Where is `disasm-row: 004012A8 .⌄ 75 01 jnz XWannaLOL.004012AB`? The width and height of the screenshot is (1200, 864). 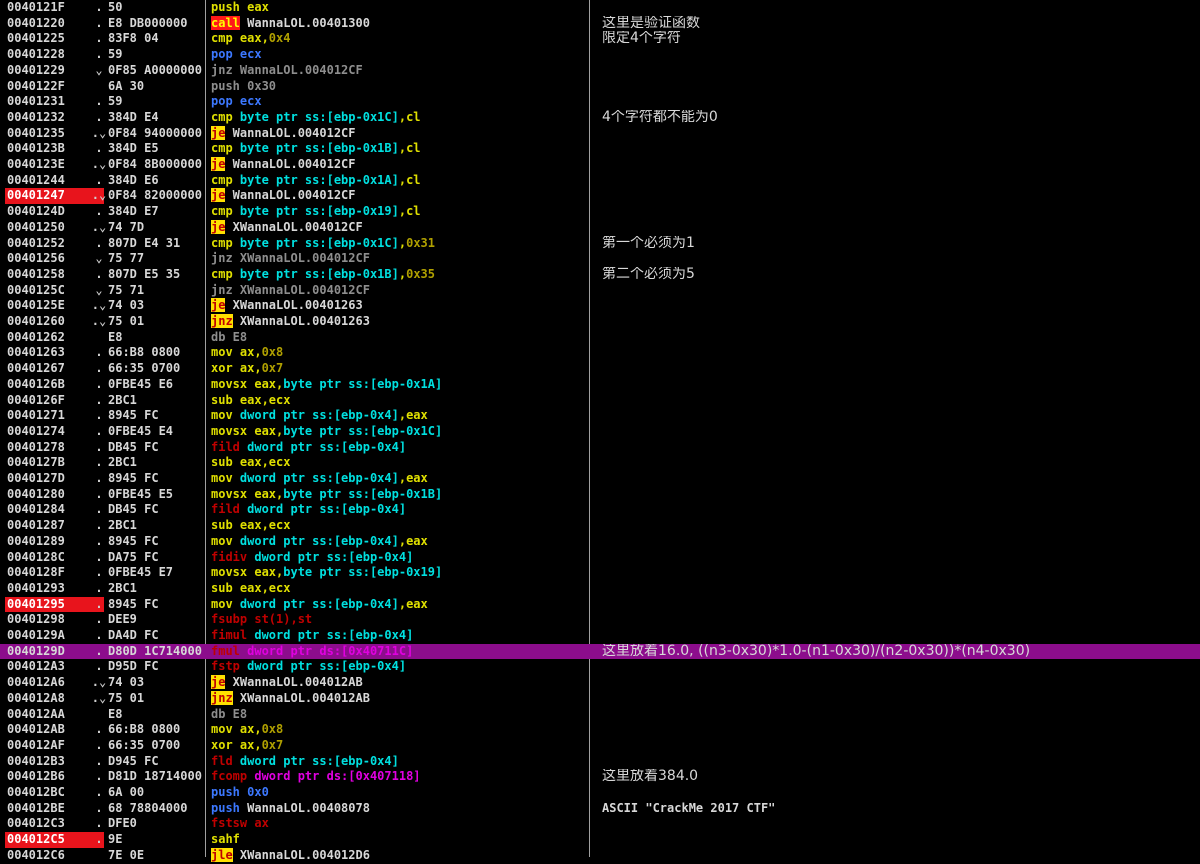
disasm-row: 004012A8 .⌄ 75 01 jnz XWannaLOL.004012AB is located at coordinates (600, 698).